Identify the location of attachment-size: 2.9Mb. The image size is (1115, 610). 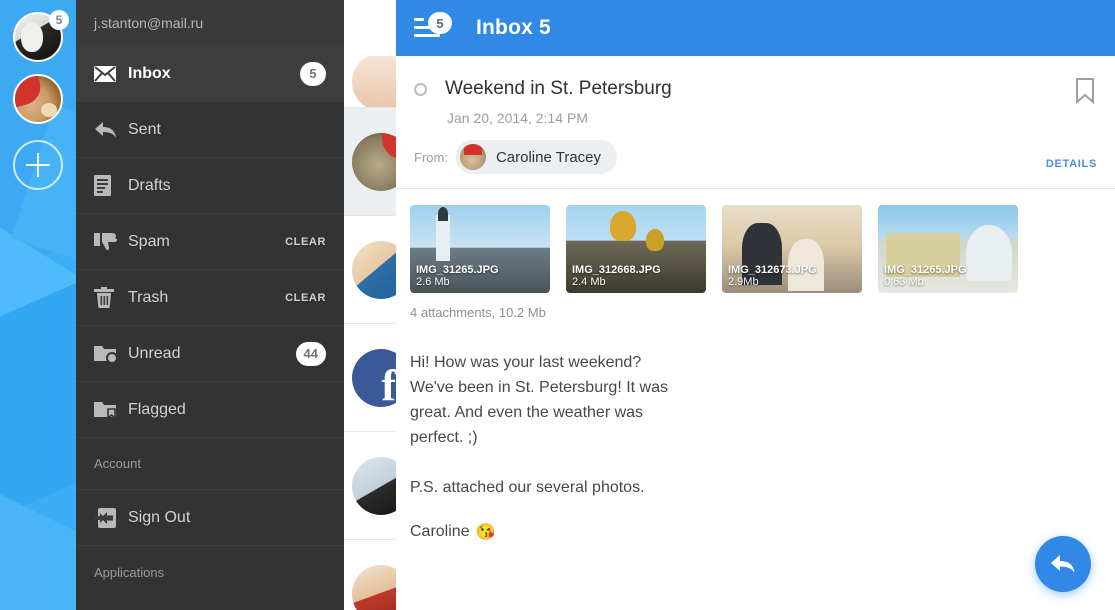
(743, 282).